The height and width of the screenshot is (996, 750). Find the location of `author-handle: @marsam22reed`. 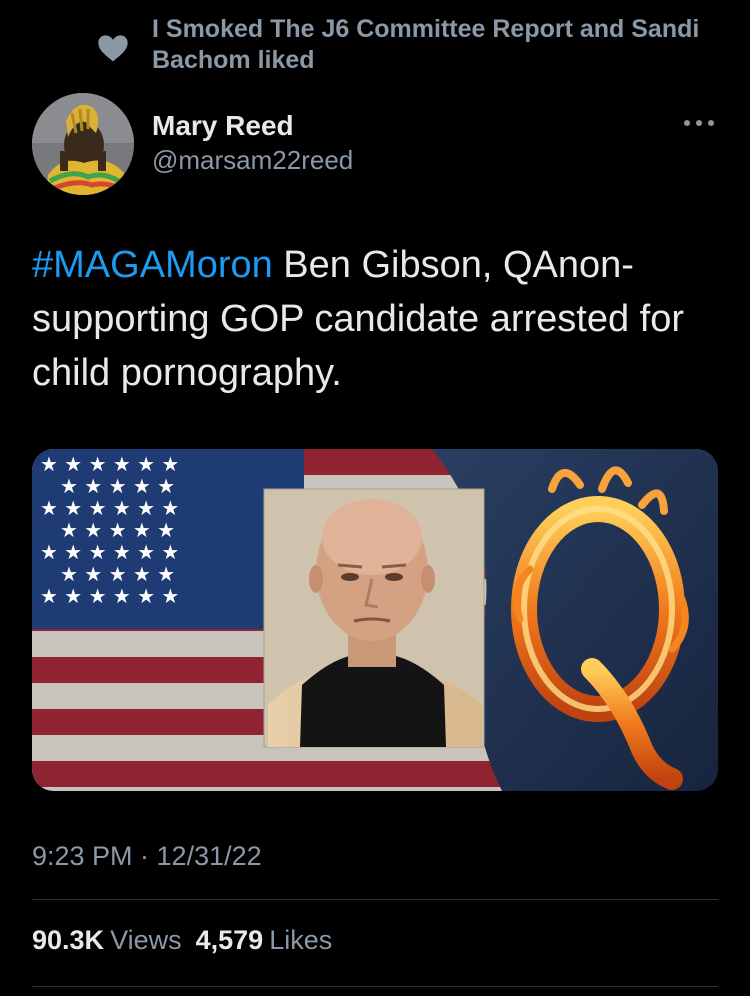

author-handle: @marsam22reed is located at coordinates (252, 160).